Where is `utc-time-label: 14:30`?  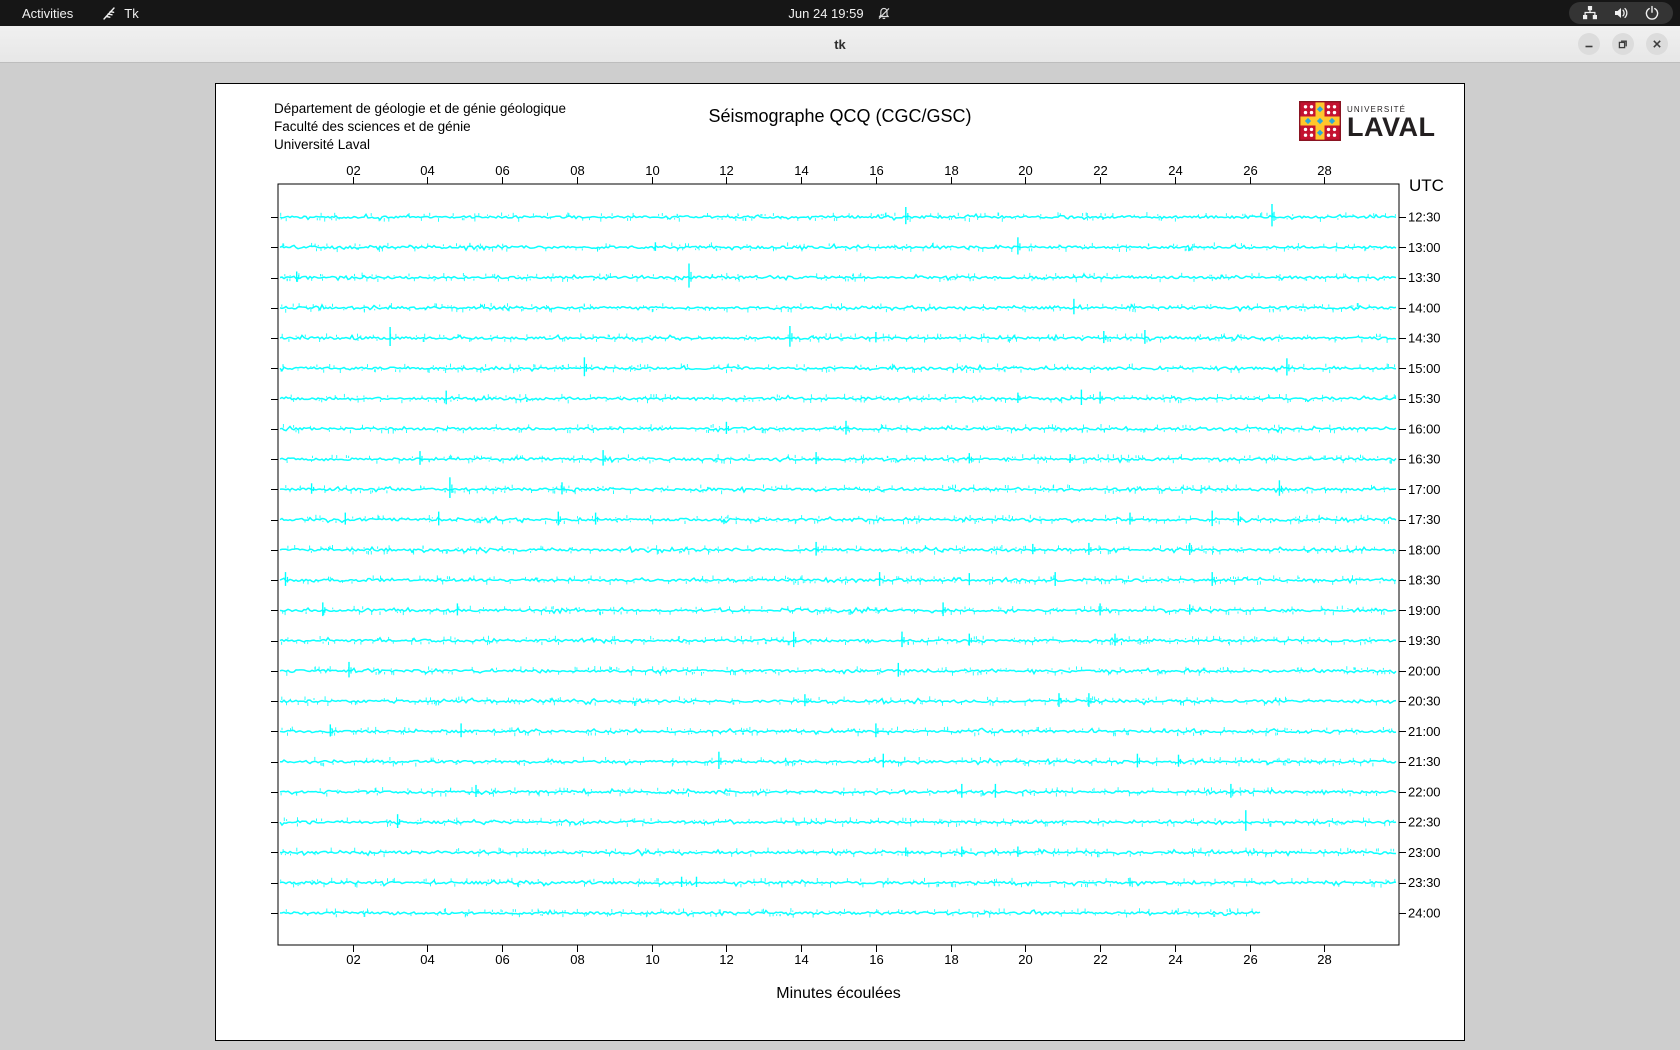
utc-time-label: 14:30 is located at coordinates (1424, 338).